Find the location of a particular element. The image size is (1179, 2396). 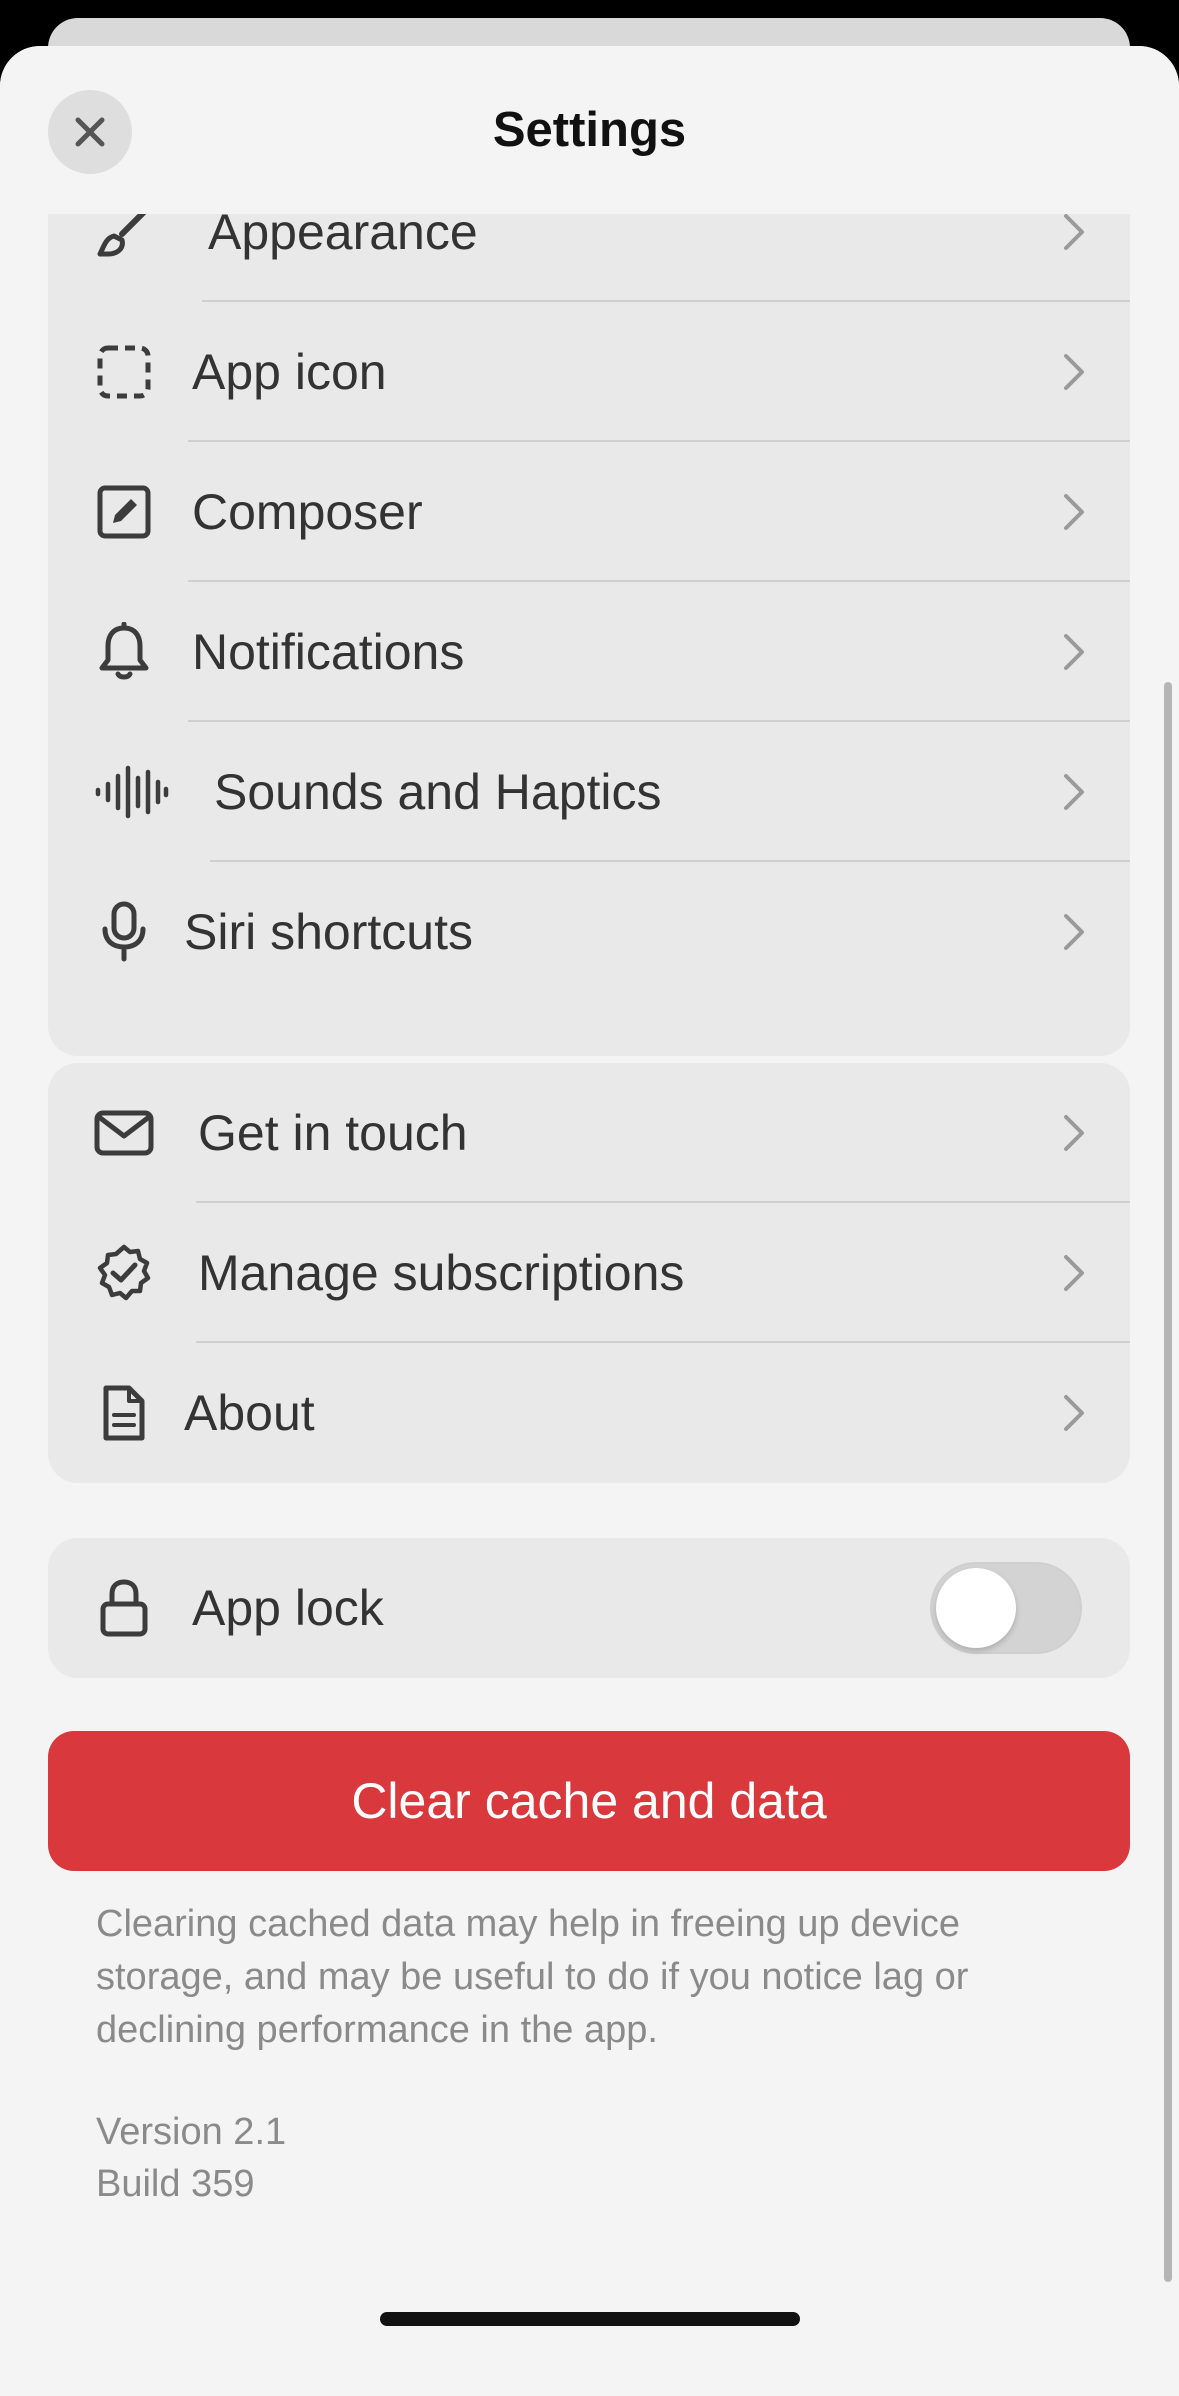

compose-icon is located at coordinates (124, 512).